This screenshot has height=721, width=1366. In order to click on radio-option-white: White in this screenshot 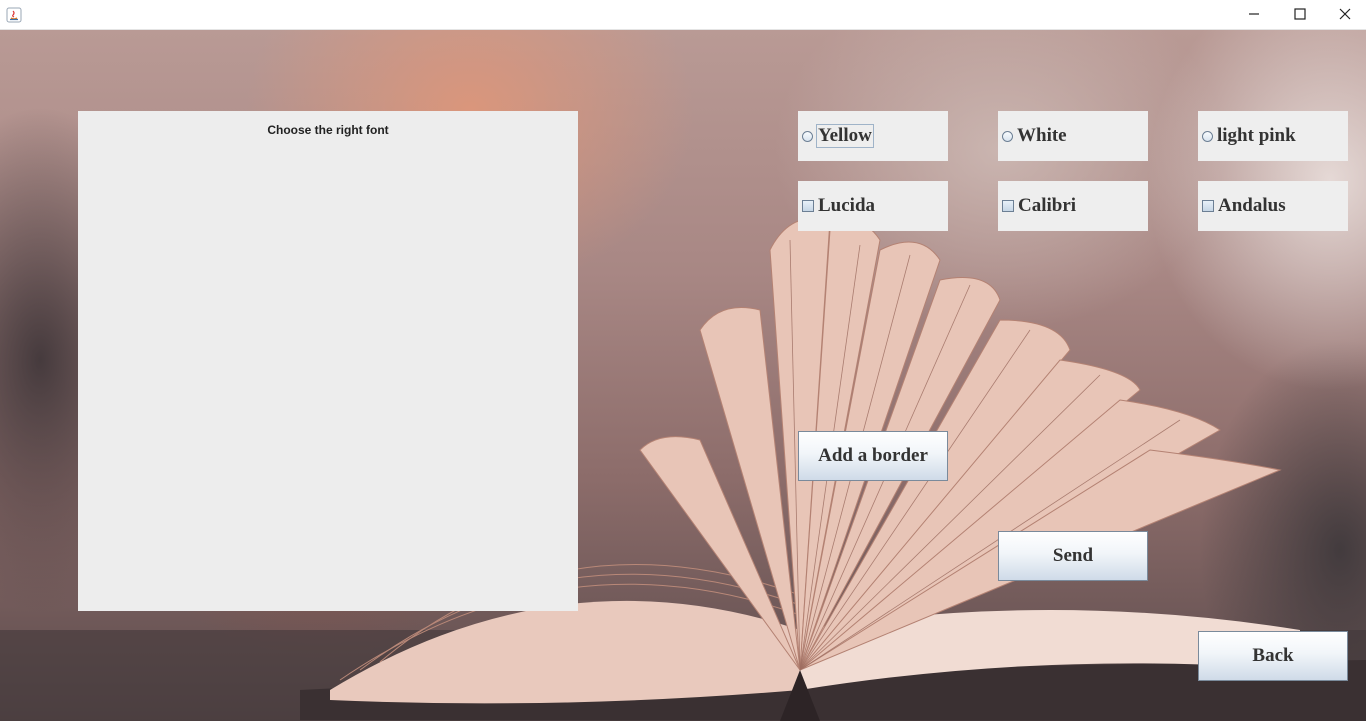, I will do `click(1073, 136)`.